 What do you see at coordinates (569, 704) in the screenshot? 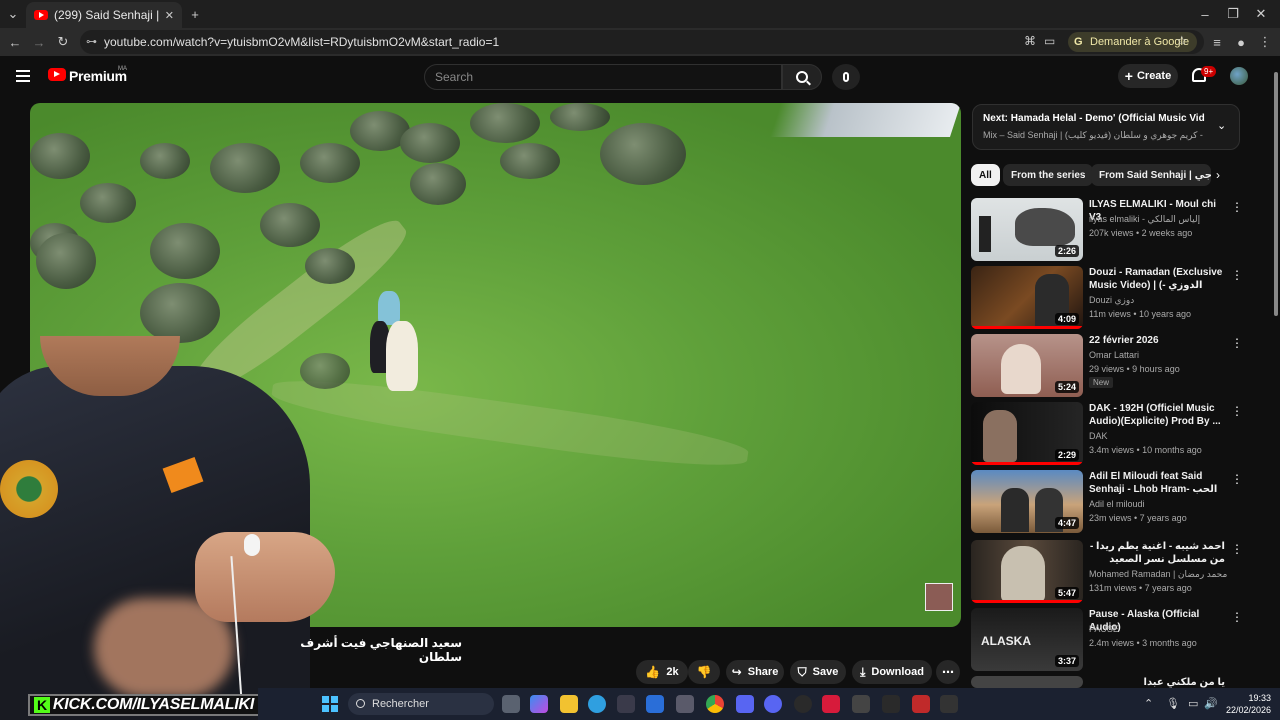
I see `file-explorer-icon` at bounding box center [569, 704].